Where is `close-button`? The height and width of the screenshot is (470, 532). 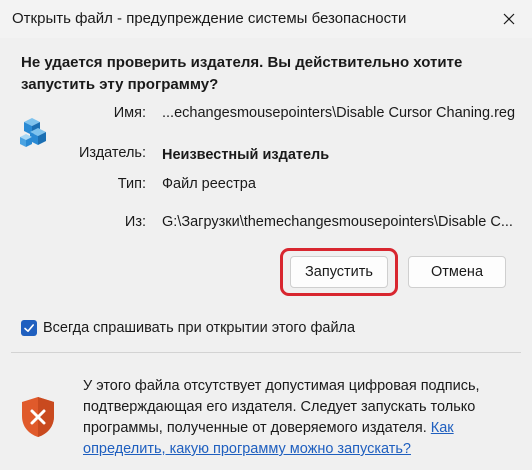
close-button is located at coordinates (509, 19).